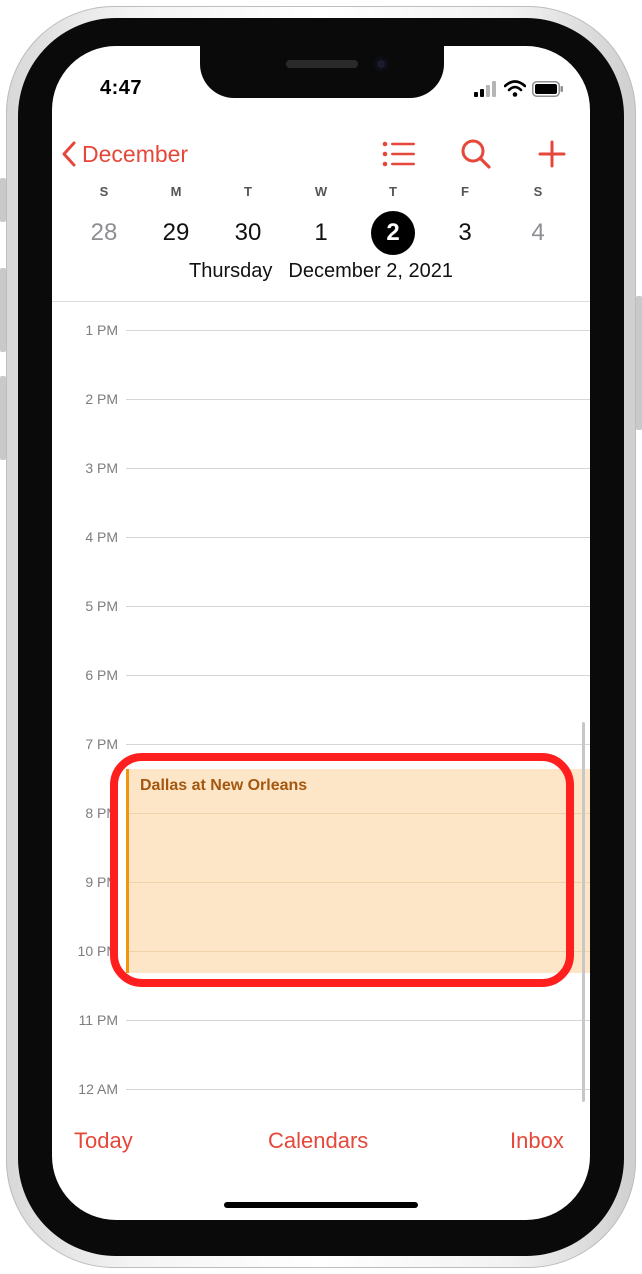 Image resolution: width=642 pixels, height=1274 pixels. Describe the element at coordinates (370, 271) in the screenshot. I see `selected-full-date: December 2, 2021` at that location.